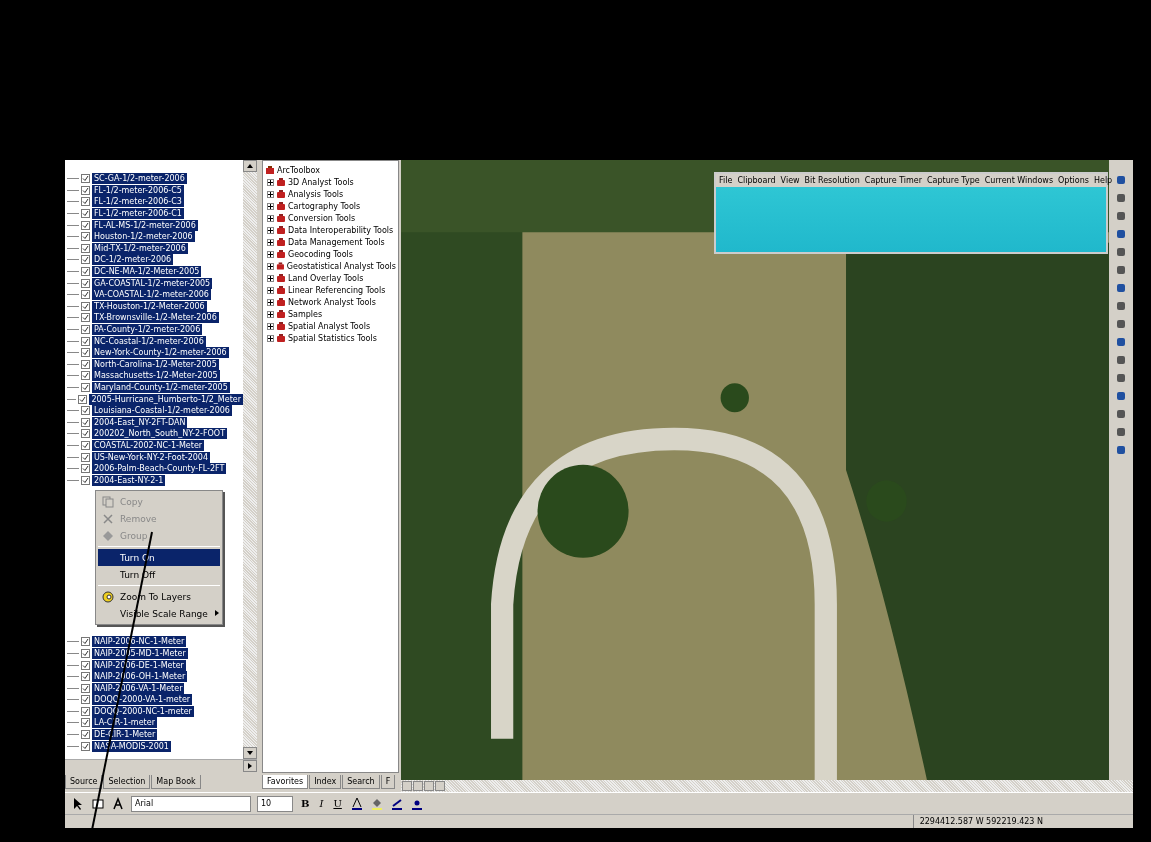 This screenshot has height=842, width=1151. What do you see at coordinates (147, 329) in the screenshot?
I see `layer-name: PA-County-1/2-meter-2006` at bounding box center [147, 329].